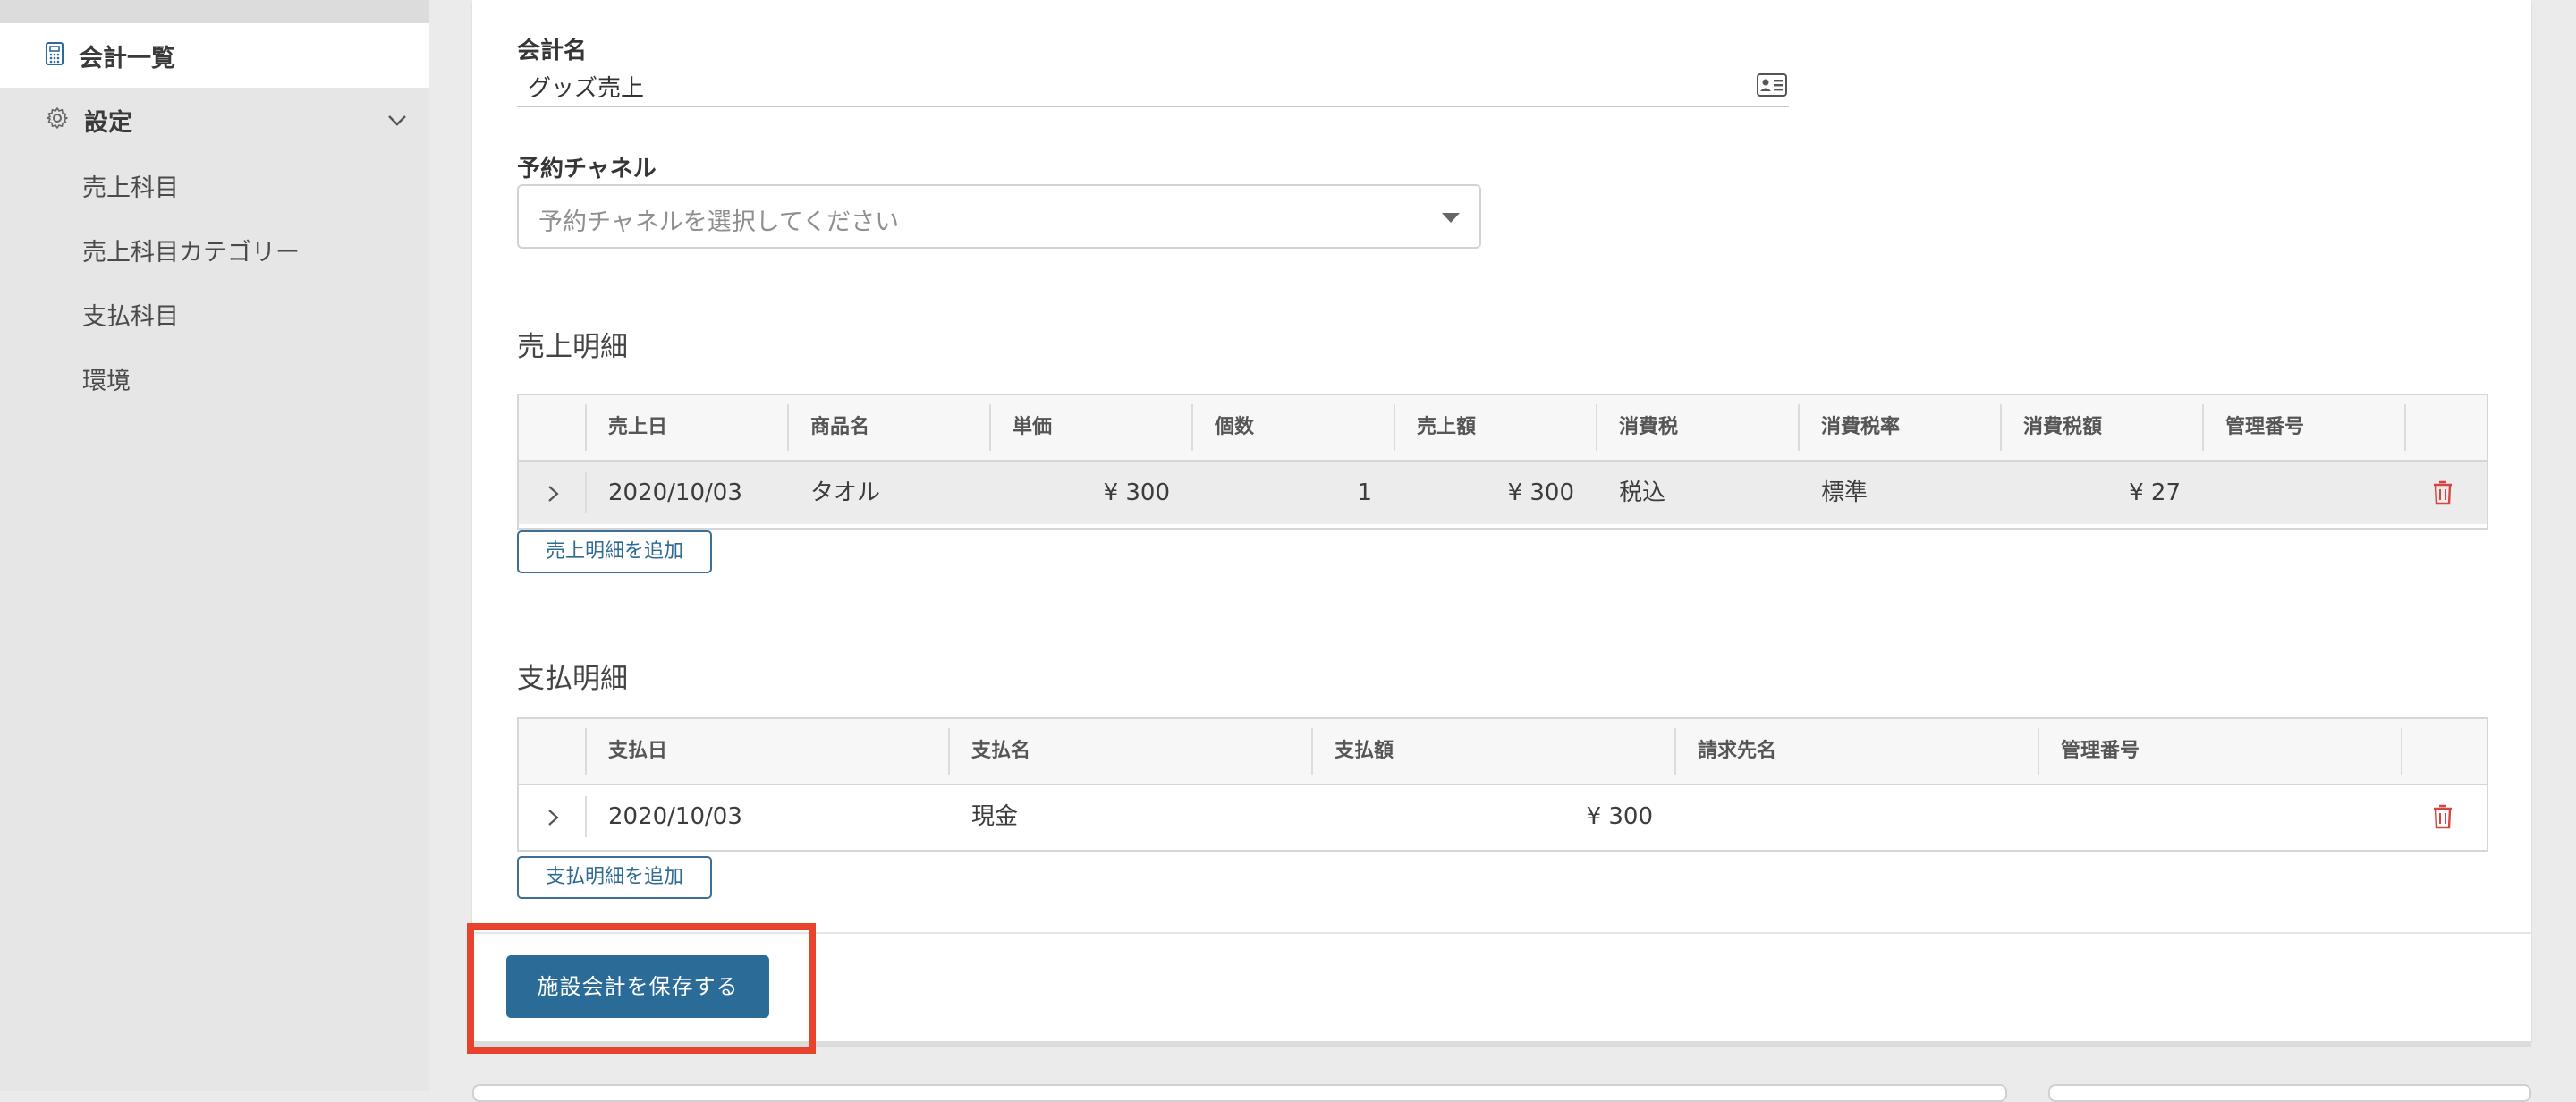 The height and width of the screenshot is (1102, 2576). What do you see at coordinates (675, 816) in the screenshot?
I see `cell-payment-date: 2020/10/03` at bounding box center [675, 816].